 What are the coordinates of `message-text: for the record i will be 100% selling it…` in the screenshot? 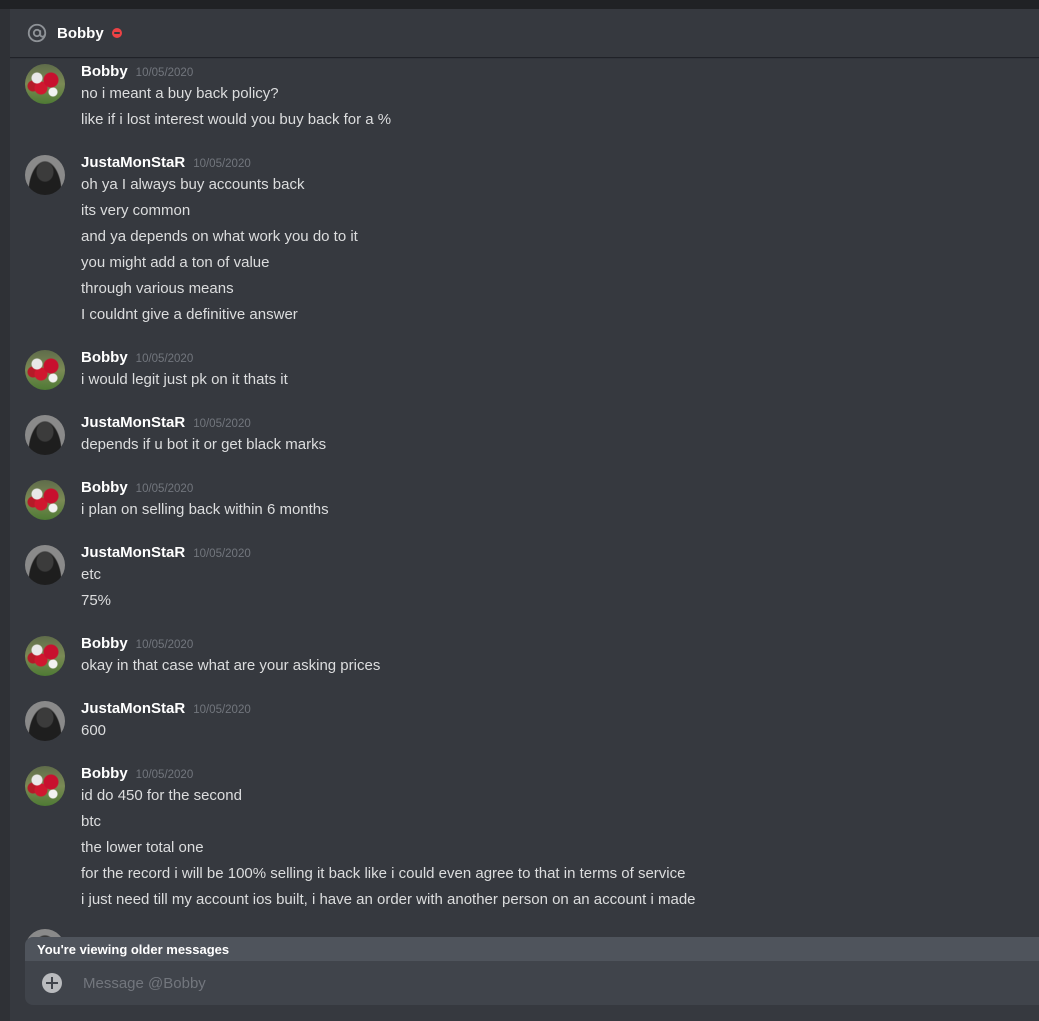 It's located at (383, 873).